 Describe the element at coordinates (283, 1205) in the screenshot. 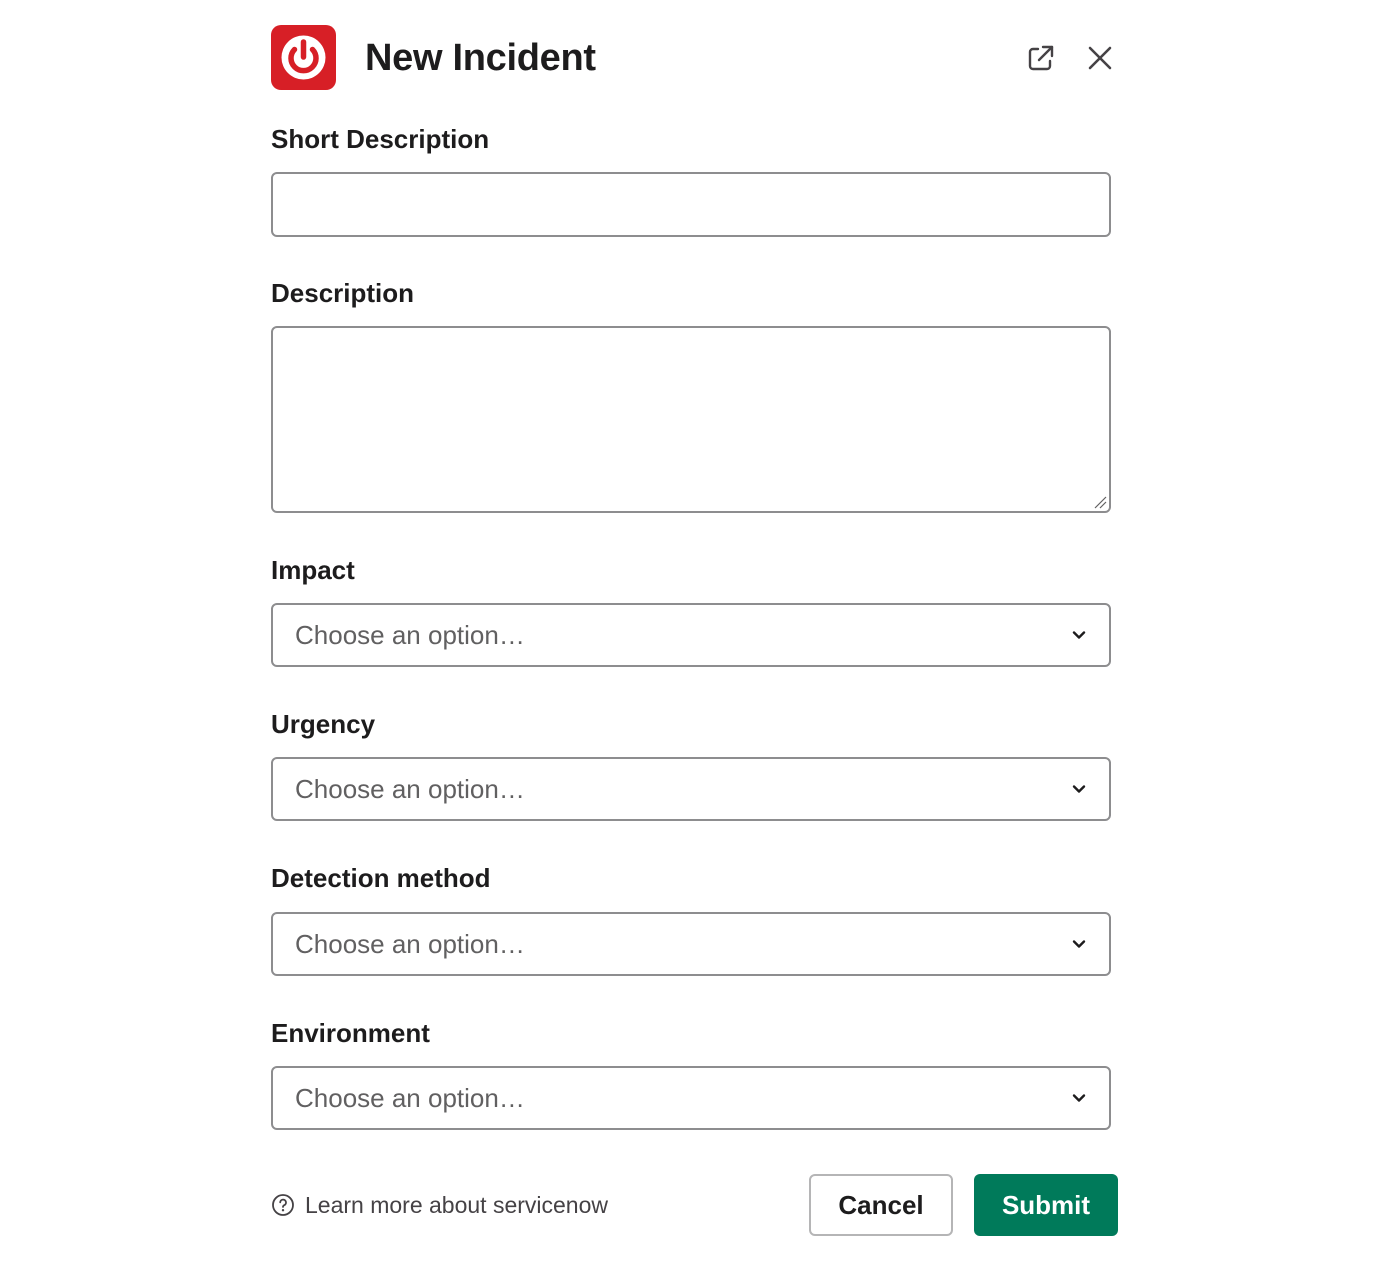

I see `help-circle-icon` at that location.